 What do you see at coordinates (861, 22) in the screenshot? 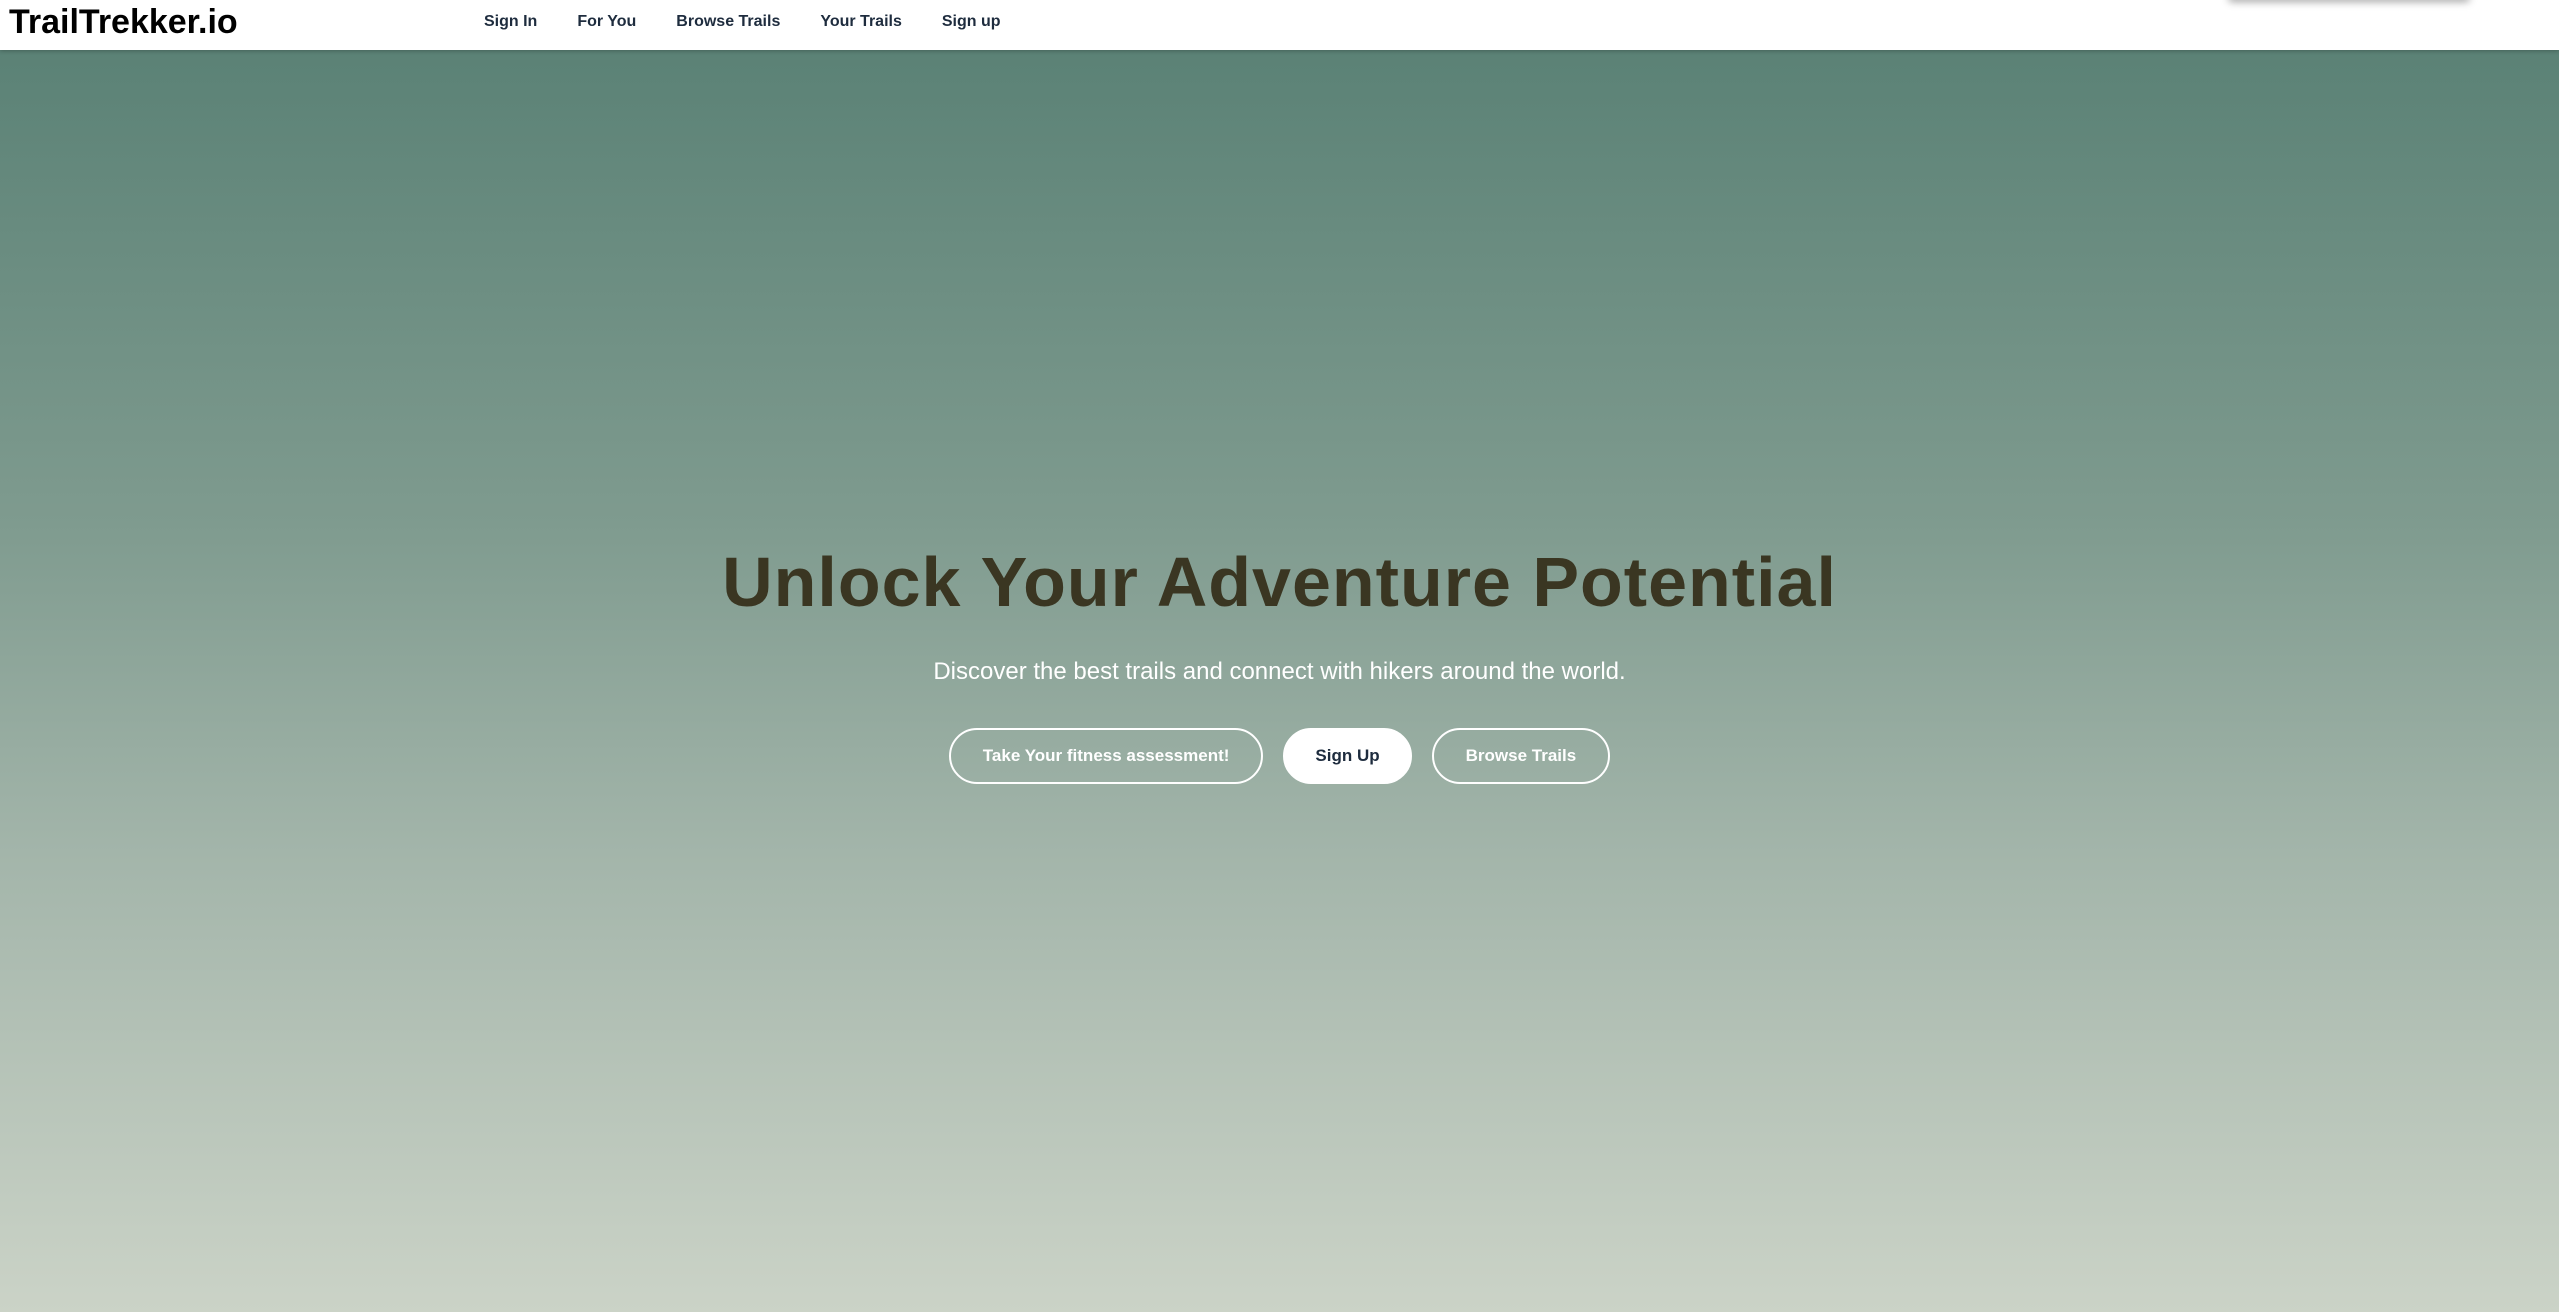
I see `nav-link-your-trails: Your Trails` at bounding box center [861, 22].